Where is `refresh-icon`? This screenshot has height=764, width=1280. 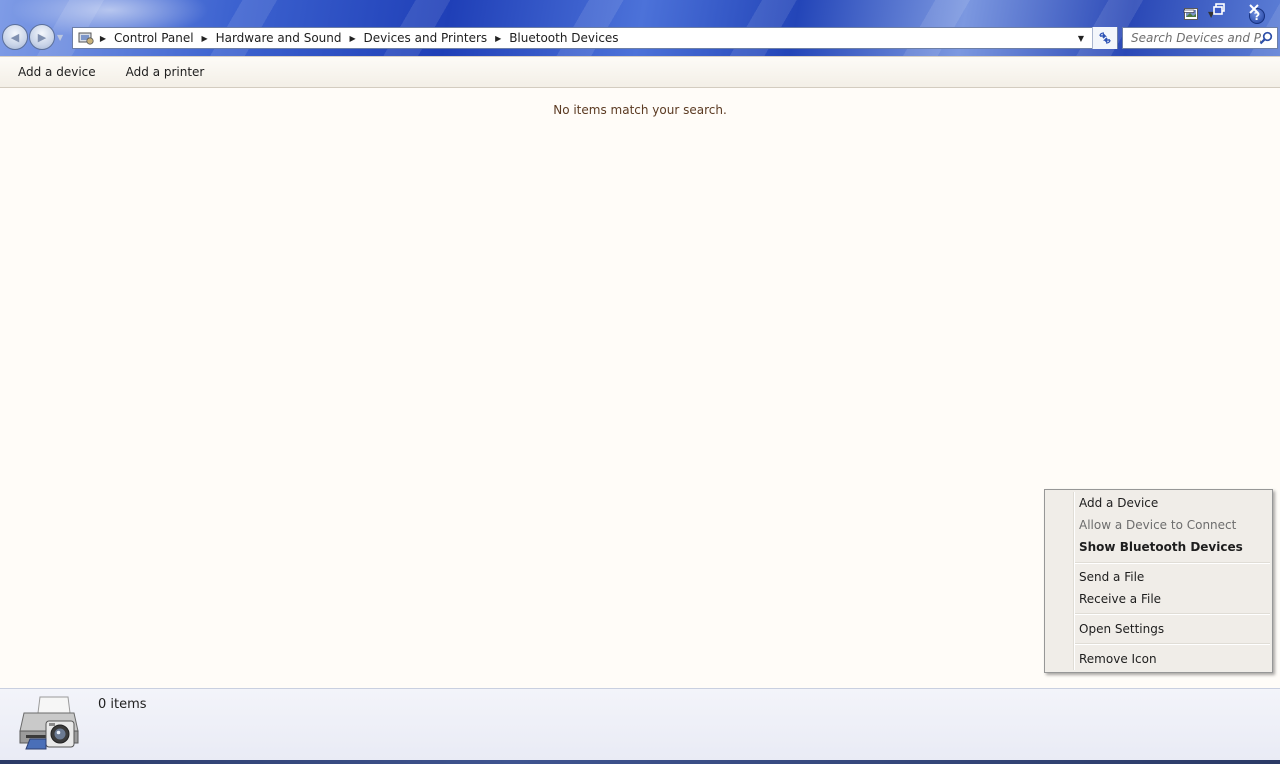
refresh-icon is located at coordinates (1105, 38).